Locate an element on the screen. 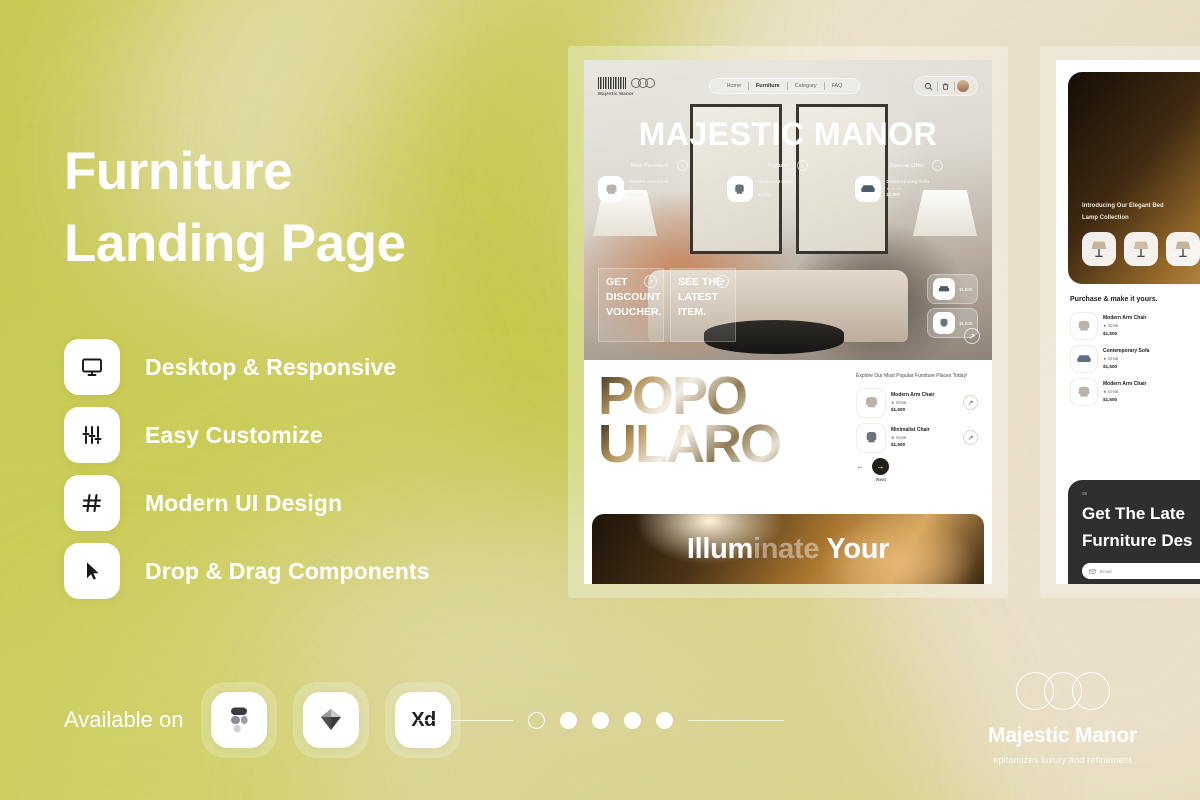 This screenshot has width=1200, height=800. page-title: Furniture Landing Page is located at coordinates (235, 208).